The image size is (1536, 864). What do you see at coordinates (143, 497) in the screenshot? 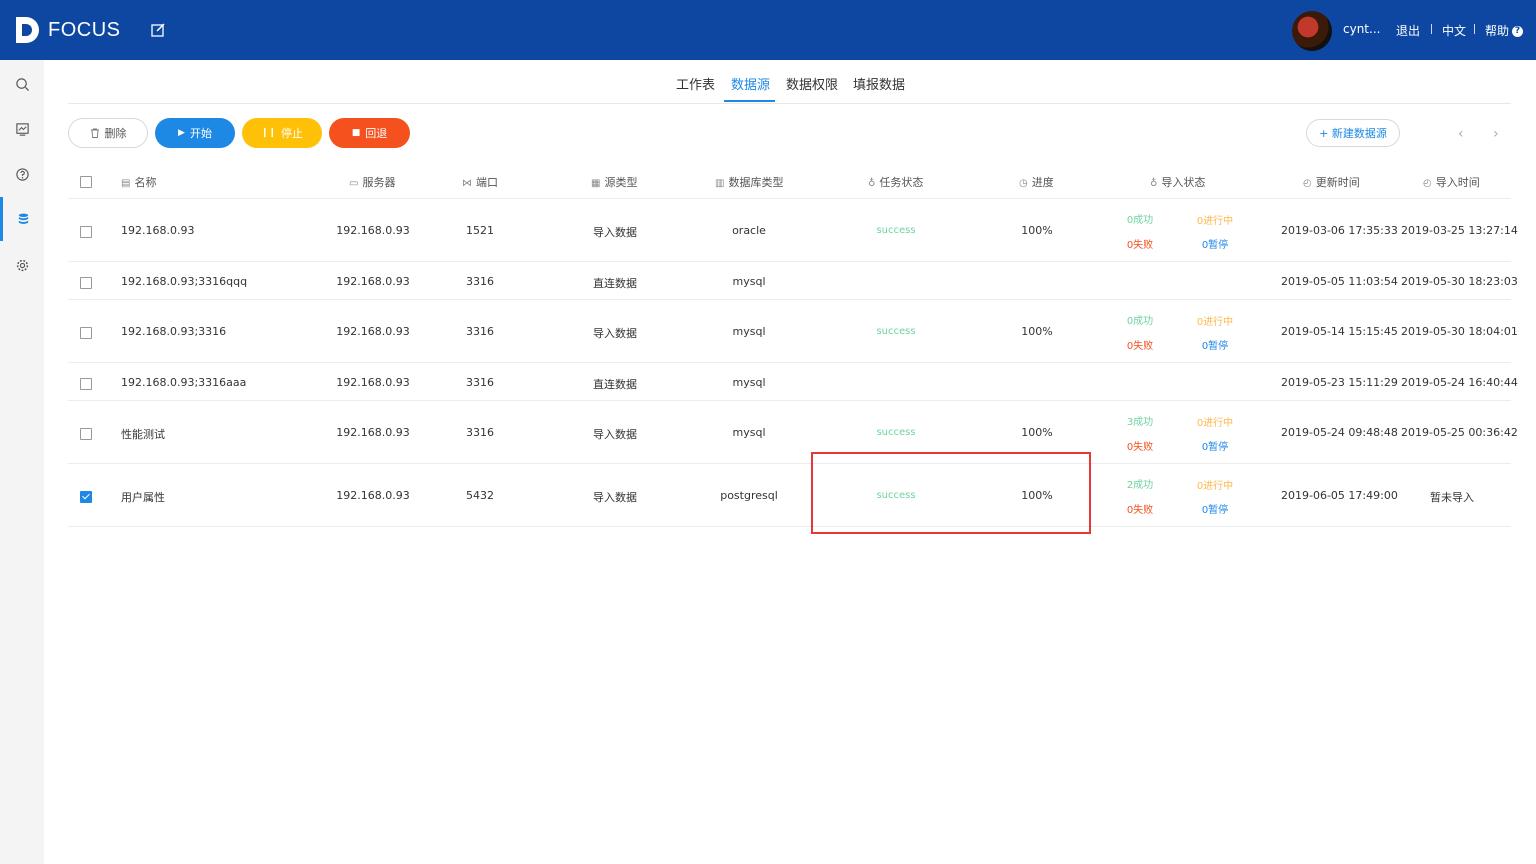
I see `cell-name: 用户属性` at bounding box center [143, 497].